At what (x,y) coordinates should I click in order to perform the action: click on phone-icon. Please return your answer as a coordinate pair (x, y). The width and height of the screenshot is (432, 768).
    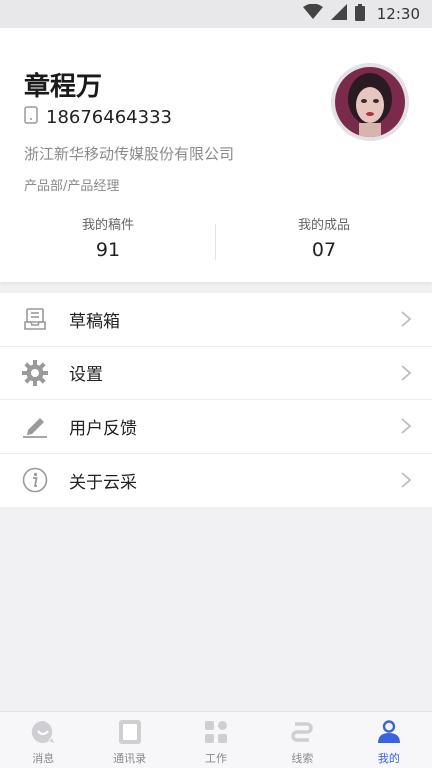
    Looking at the image, I should click on (31, 117).